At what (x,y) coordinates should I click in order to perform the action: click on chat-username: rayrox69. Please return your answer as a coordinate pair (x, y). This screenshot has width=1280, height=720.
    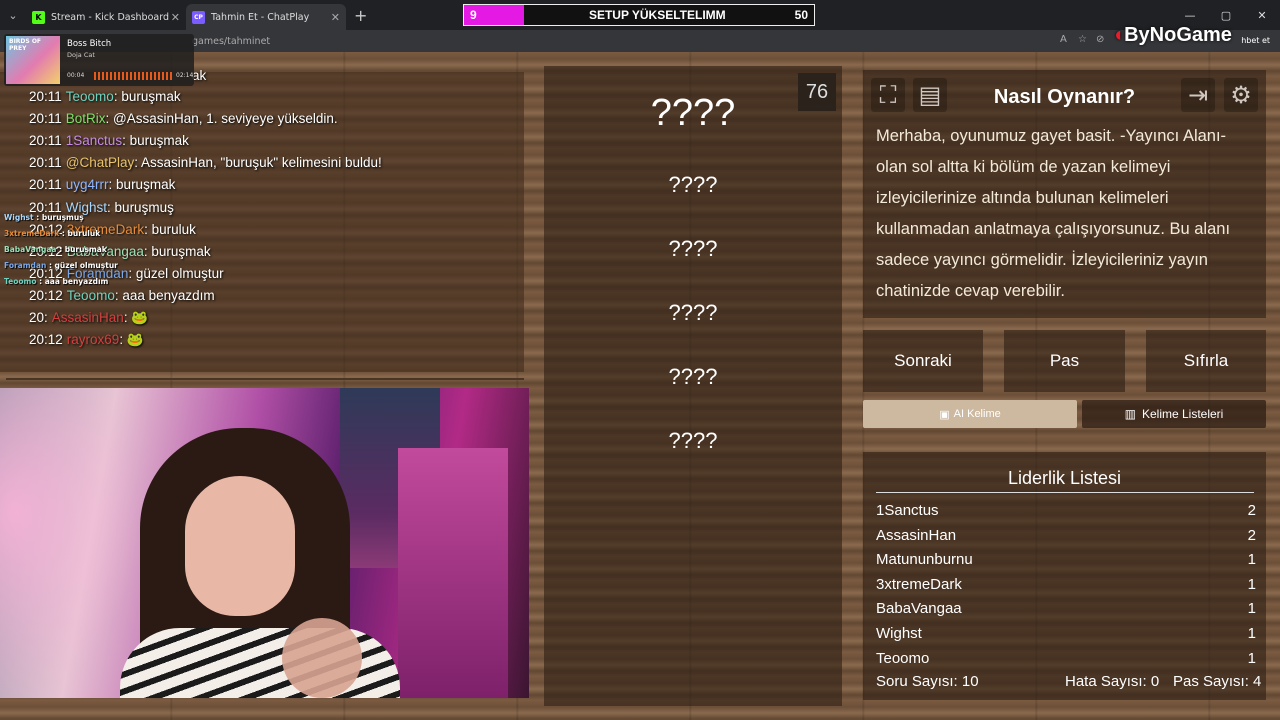
    Looking at the image, I should click on (93, 340).